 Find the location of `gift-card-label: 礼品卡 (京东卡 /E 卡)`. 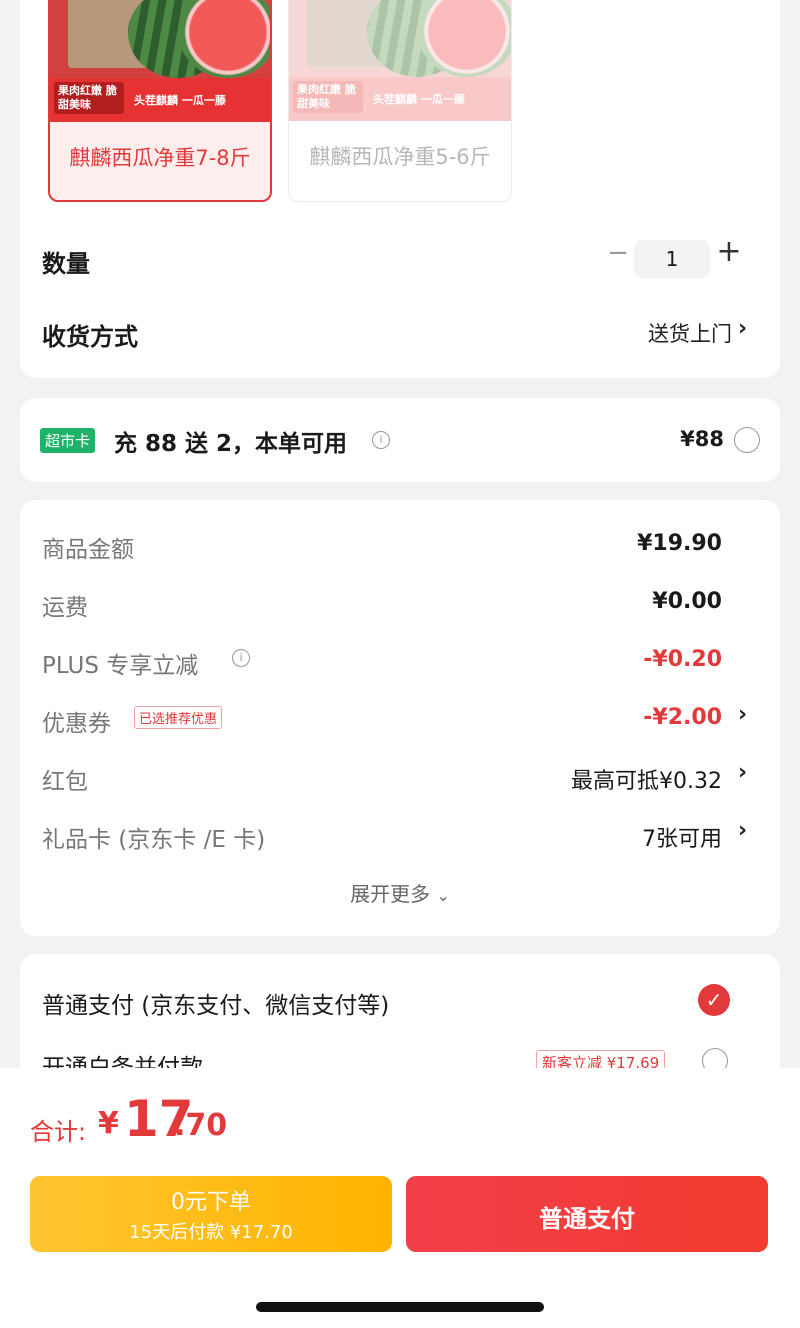

gift-card-label: 礼品卡 (京东卡 /E 卡) is located at coordinates (154, 840).